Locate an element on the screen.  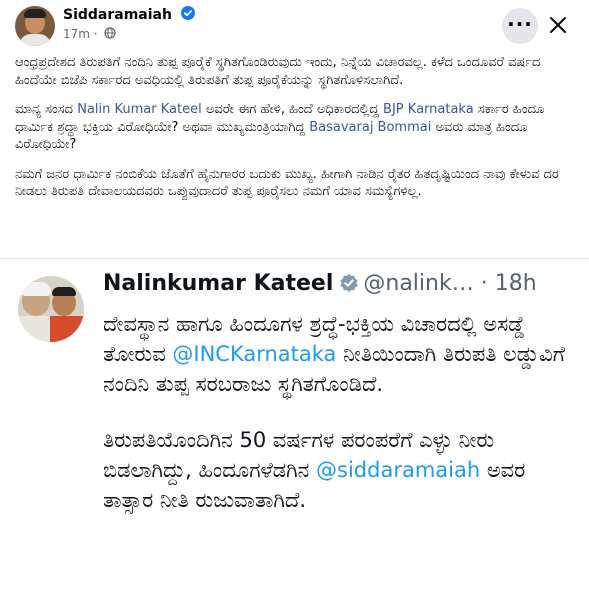
post-time: 17m is located at coordinates (76, 34).